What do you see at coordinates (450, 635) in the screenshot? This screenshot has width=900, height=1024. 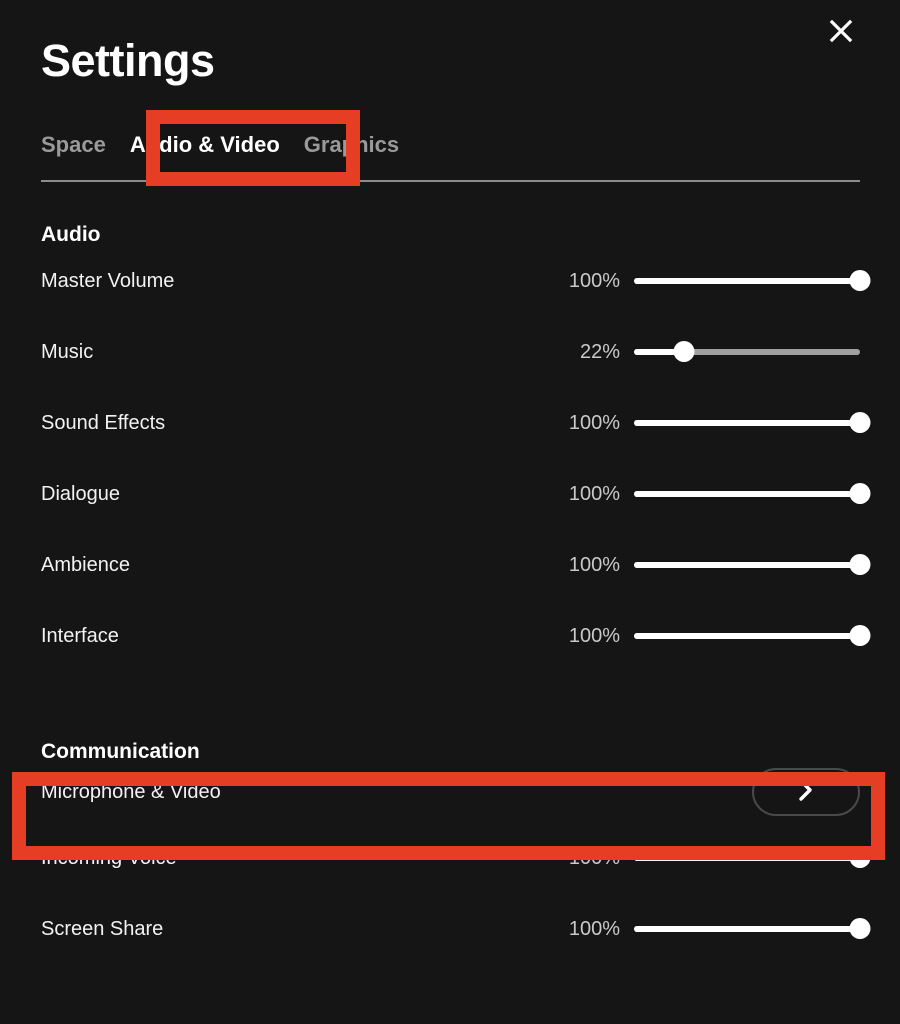 I see `setting-row-interface: Interface 100%` at bounding box center [450, 635].